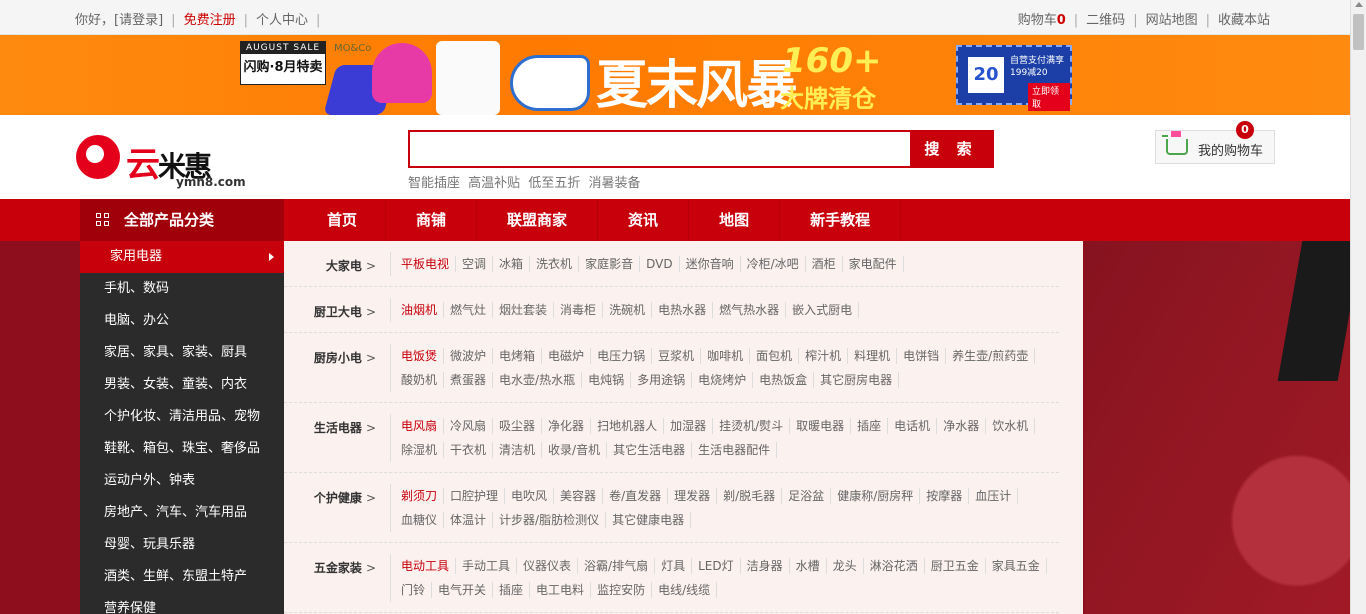  What do you see at coordinates (773, 264) in the screenshot?
I see `subcategory-link: 冷柜/冰吧` at bounding box center [773, 264].